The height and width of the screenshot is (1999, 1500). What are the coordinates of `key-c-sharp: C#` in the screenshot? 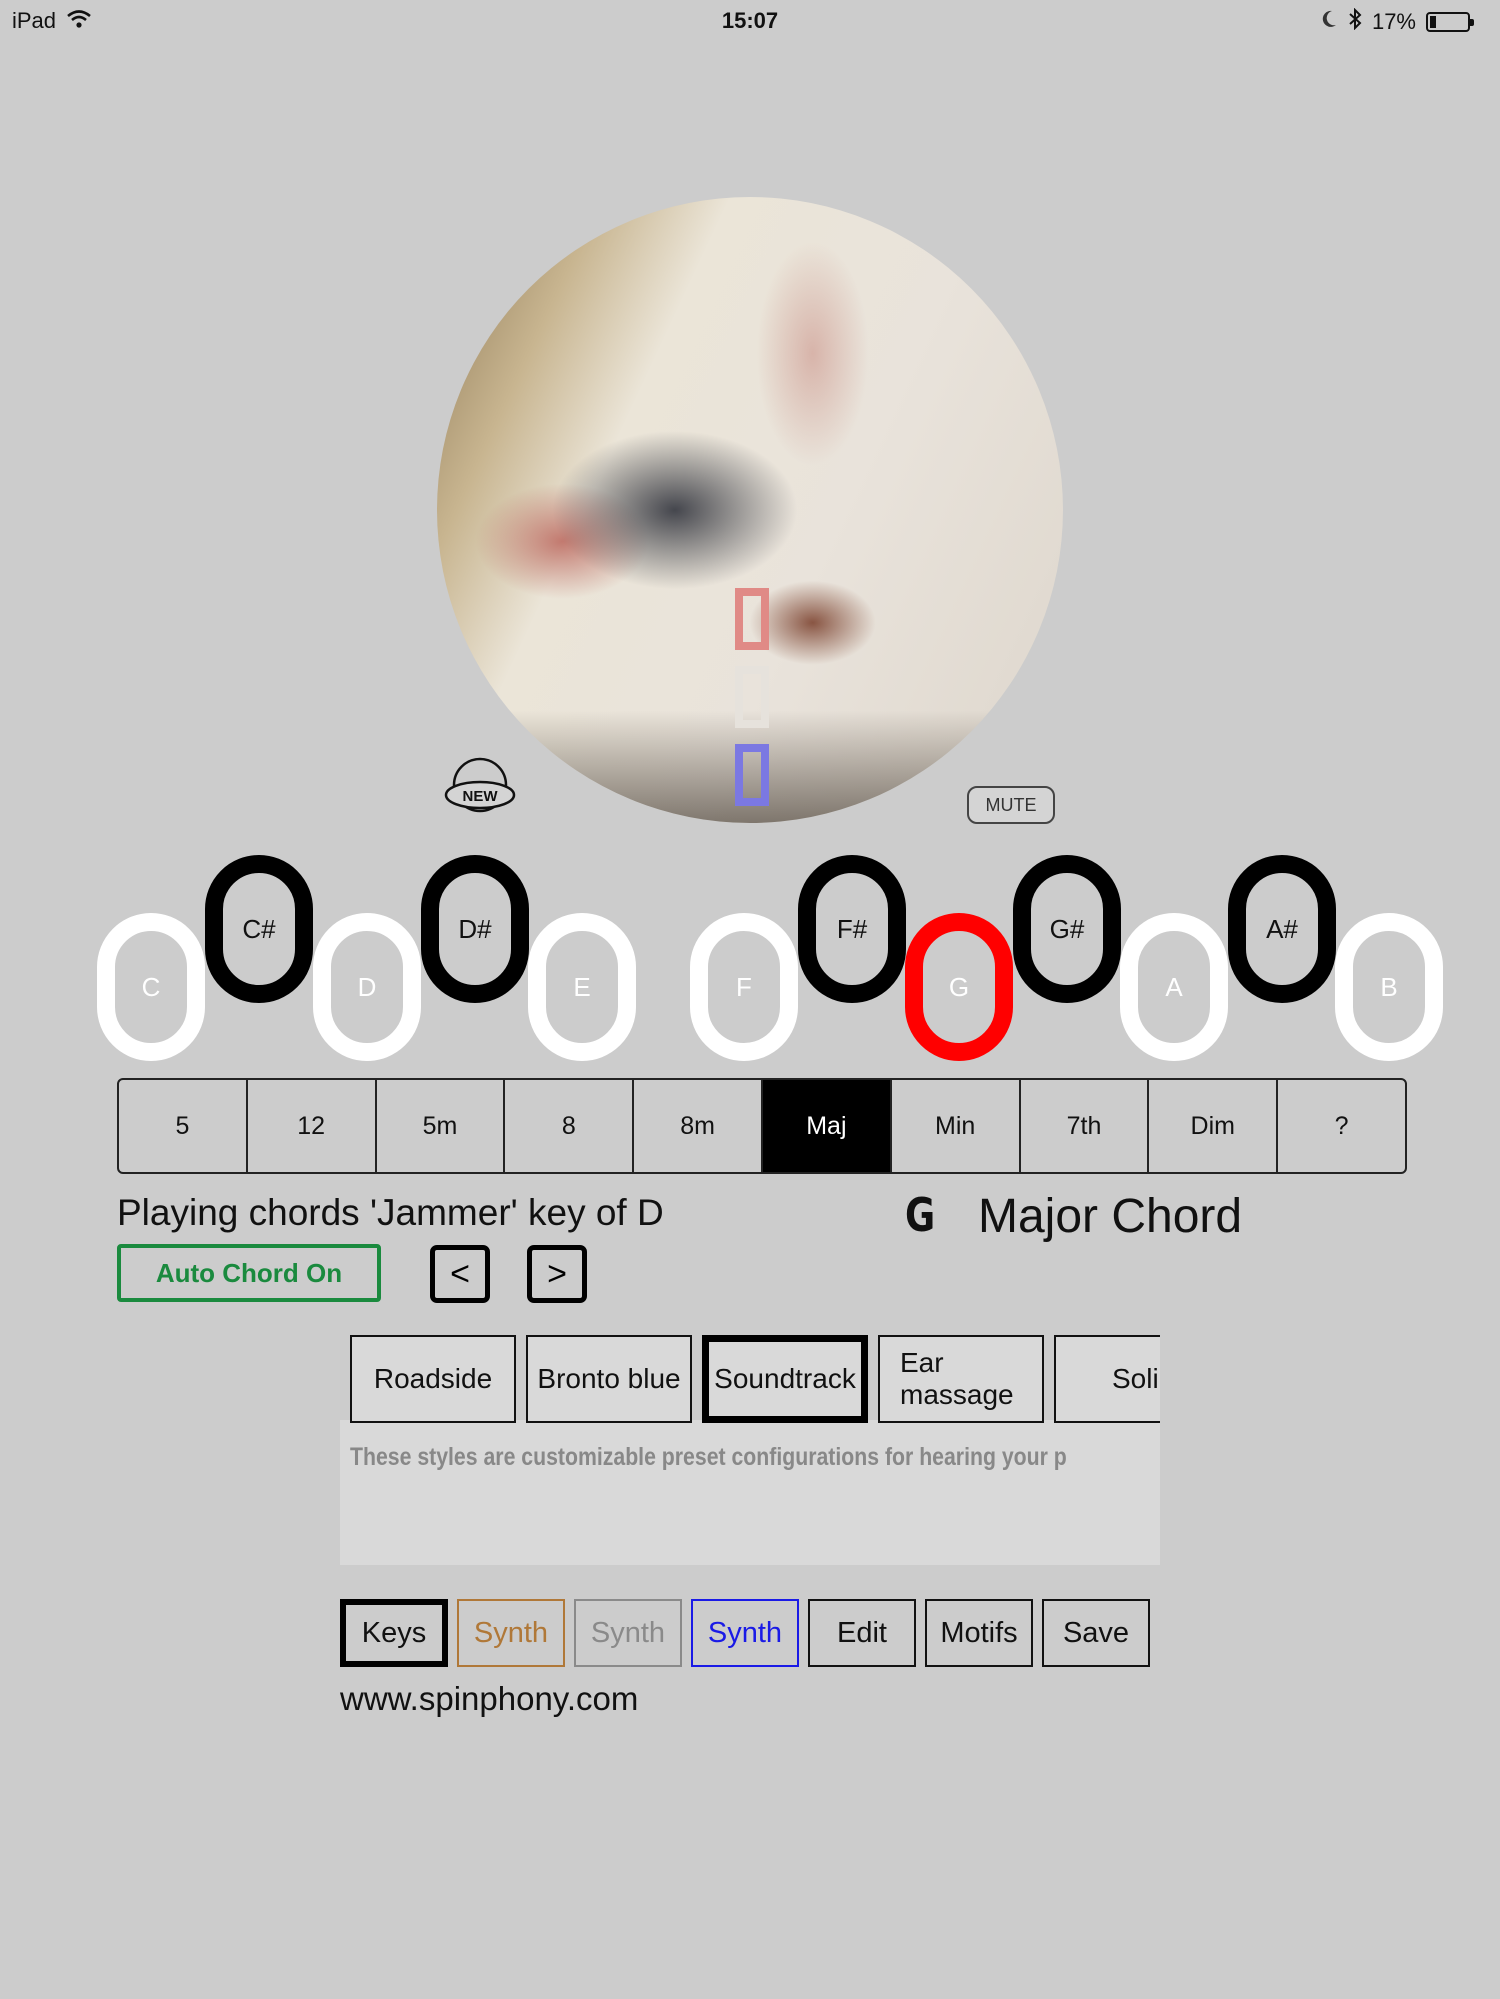 It's located at (259, 929).